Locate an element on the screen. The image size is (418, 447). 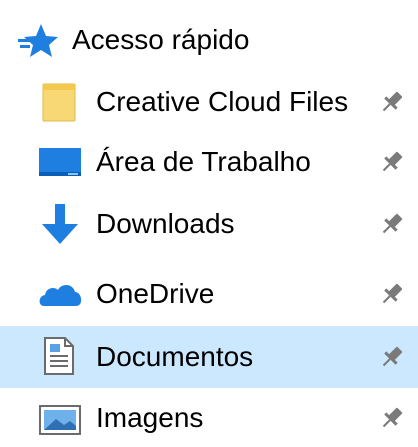
sidebar-item-pictures: Imagens is located at coordinates (209, 418).